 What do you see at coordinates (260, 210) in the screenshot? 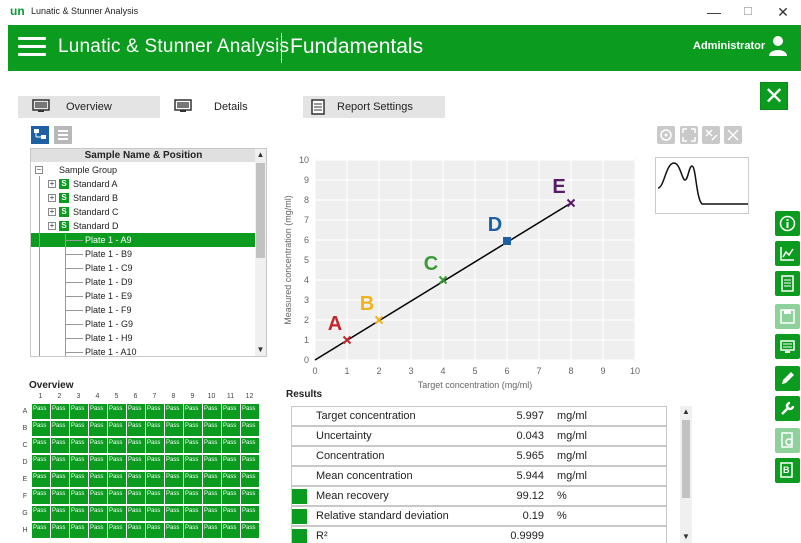
I see `tree-scroll-thumb` at bounding box center [260, 210].